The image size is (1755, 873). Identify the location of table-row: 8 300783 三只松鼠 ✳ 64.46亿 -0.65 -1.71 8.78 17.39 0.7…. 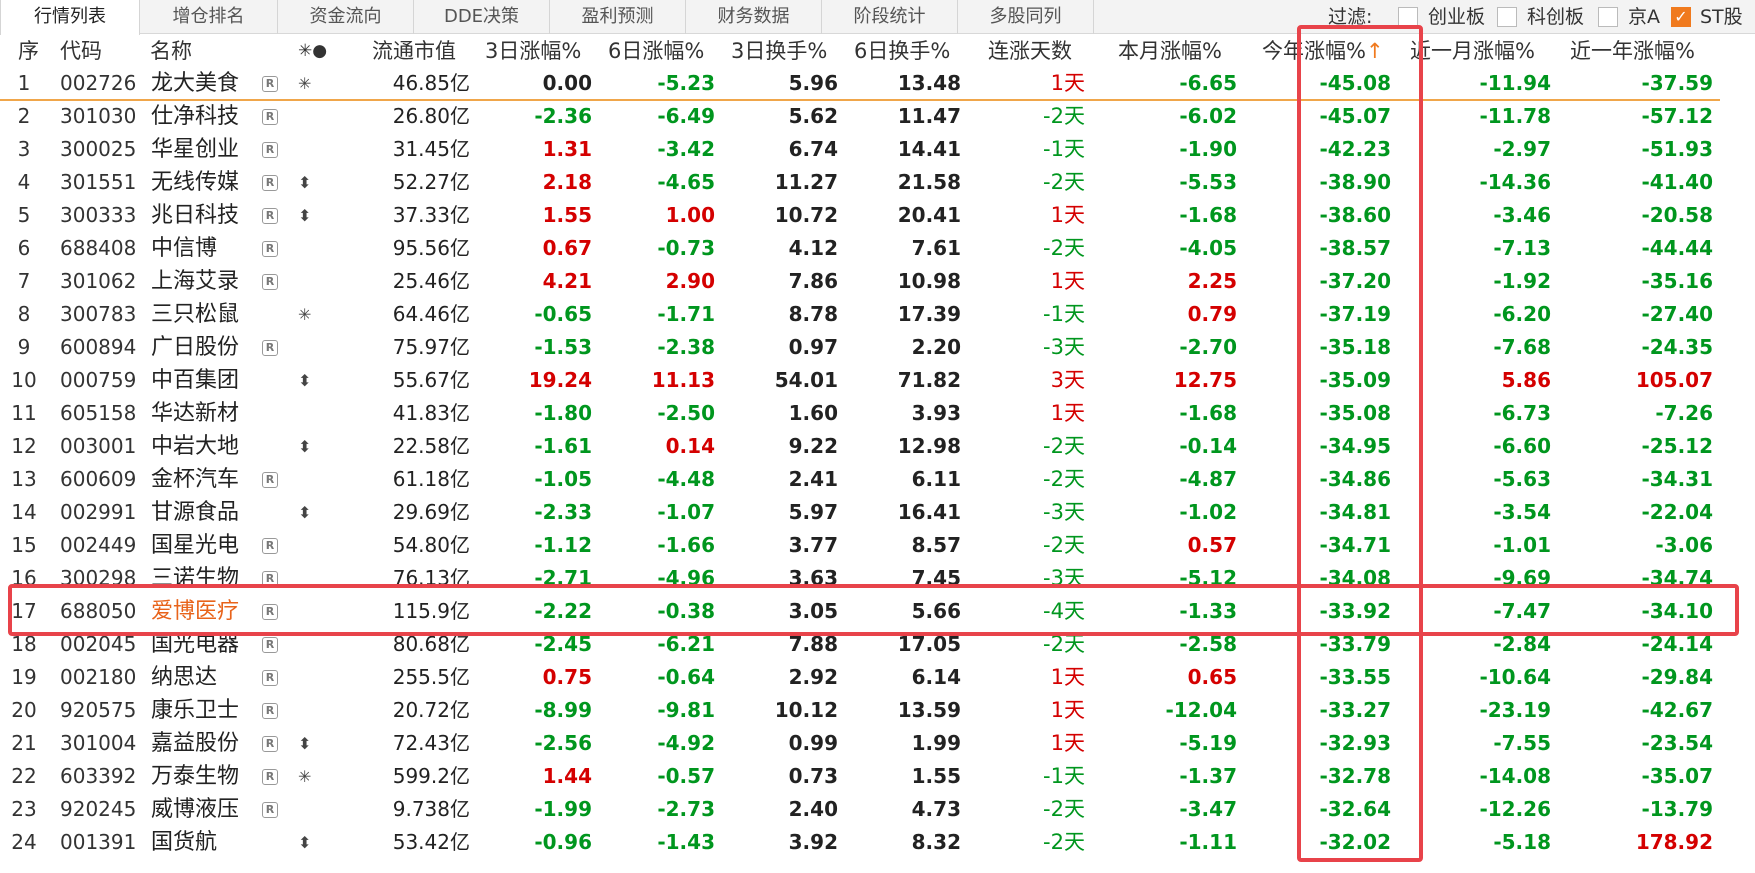
(877, 314).